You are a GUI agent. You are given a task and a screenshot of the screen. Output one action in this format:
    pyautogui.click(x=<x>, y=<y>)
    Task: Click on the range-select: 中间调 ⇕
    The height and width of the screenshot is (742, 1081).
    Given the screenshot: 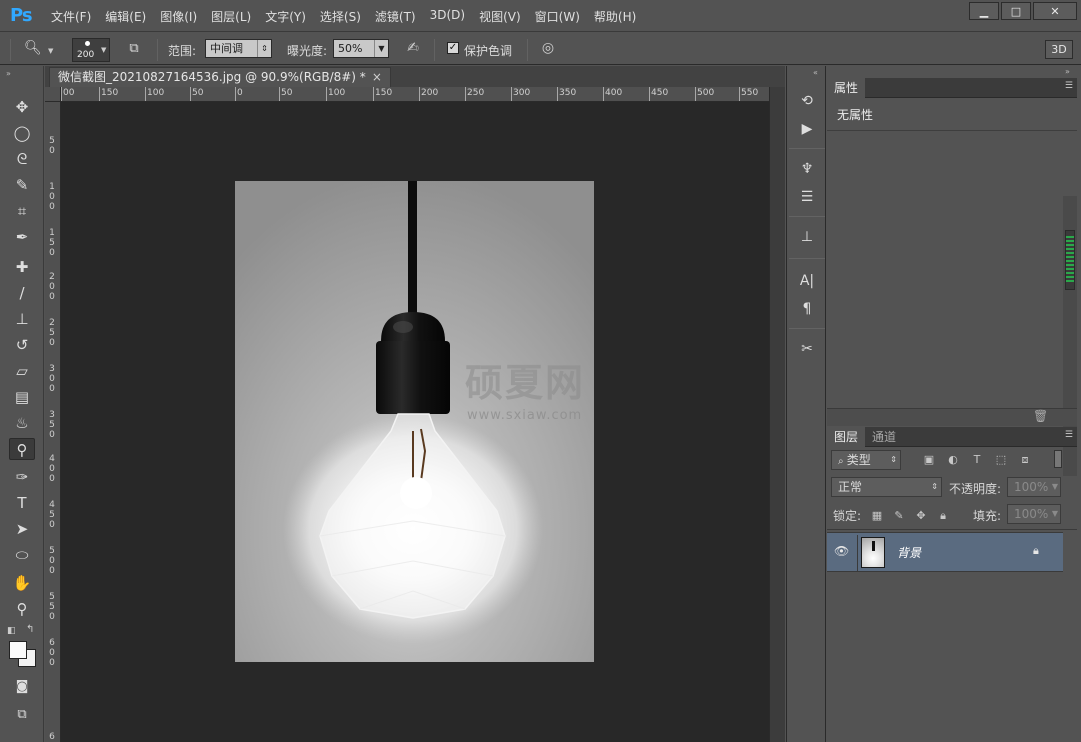 What is the action you would take?
    pyautogui.click(x=238, y=48)
    